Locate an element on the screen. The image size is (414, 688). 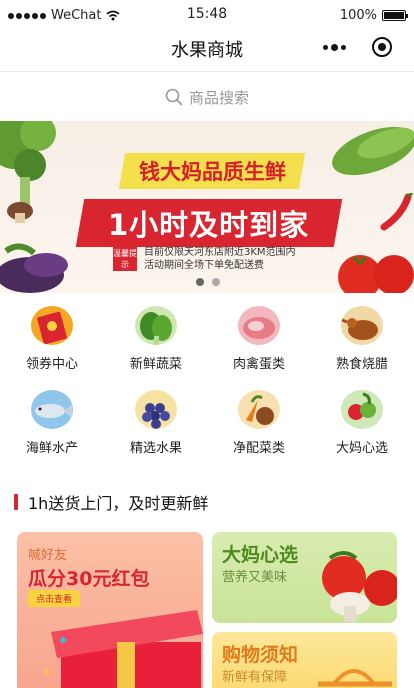
eggplant-decoration is located at coordinates (34, 268).